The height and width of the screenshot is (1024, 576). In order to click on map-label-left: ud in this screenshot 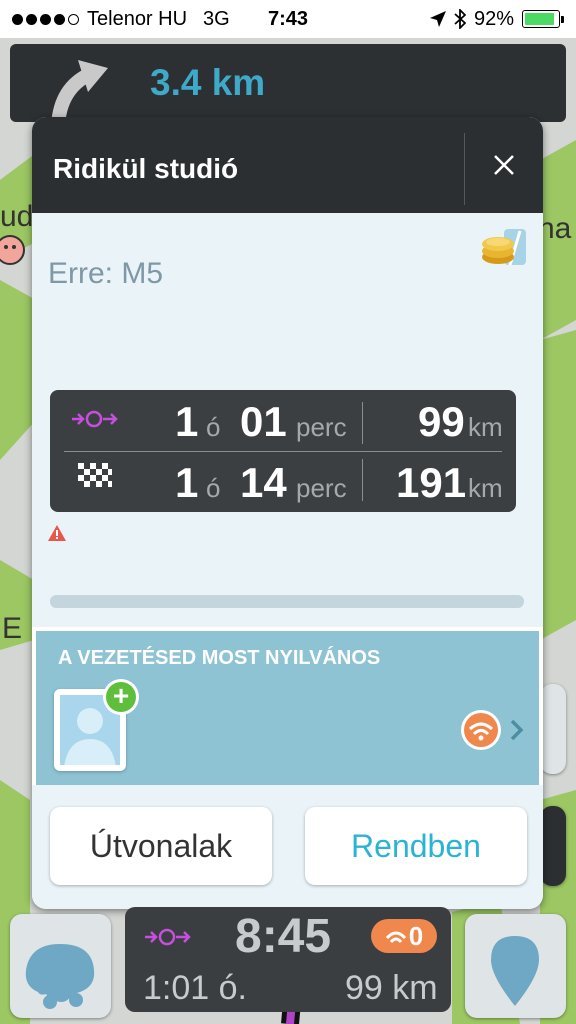, I will do `click(17, 216)`.